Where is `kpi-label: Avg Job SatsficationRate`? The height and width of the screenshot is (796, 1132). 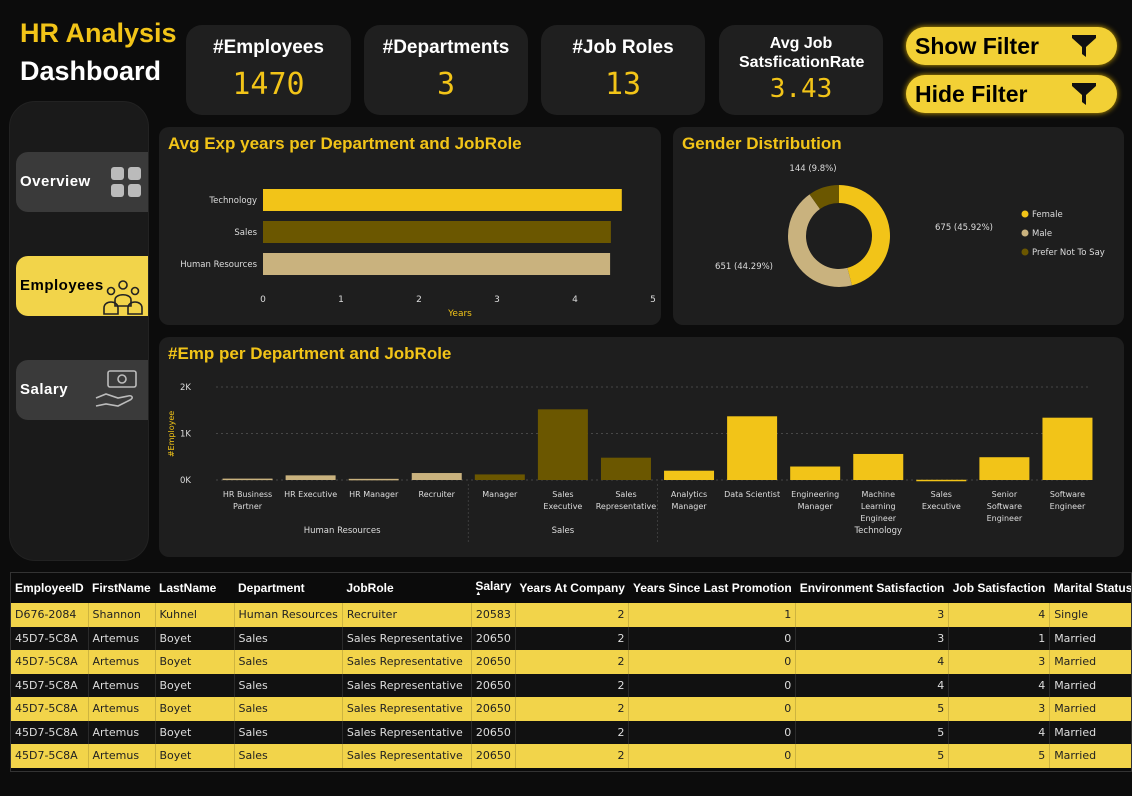
kpi-label: Avg Job SatsficationRate is located at coordinates (802, 53).